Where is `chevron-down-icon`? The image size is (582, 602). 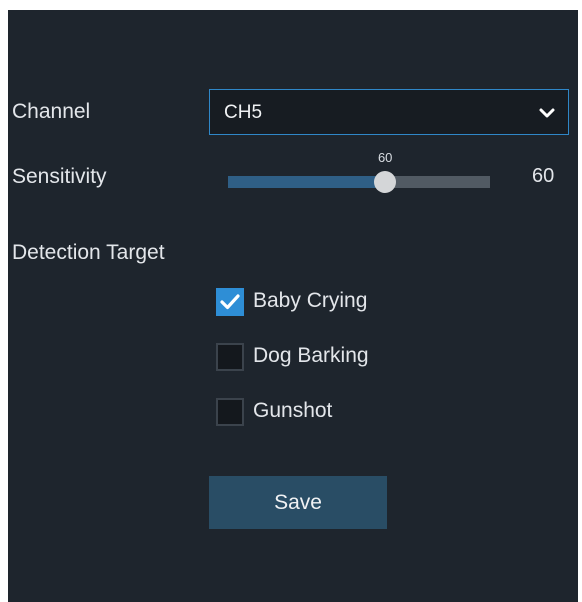 chevron-down-icon is located at coordinates (547, 113).